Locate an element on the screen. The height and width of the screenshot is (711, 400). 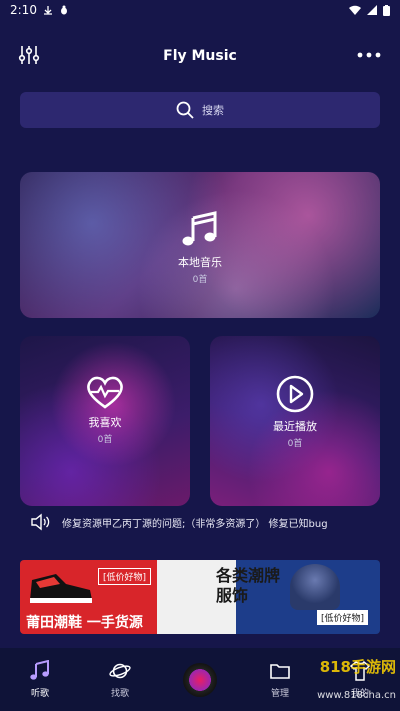
local-music-count: 0首 is located at coordinates (200, 280).